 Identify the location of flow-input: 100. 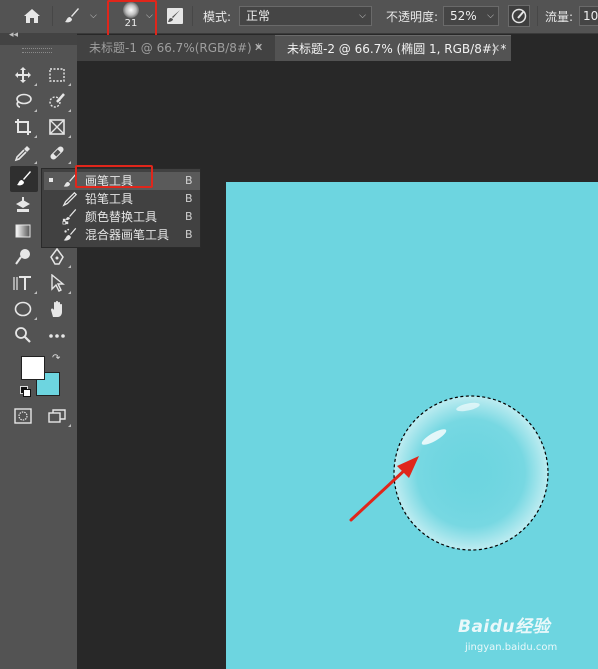
(588, 16).